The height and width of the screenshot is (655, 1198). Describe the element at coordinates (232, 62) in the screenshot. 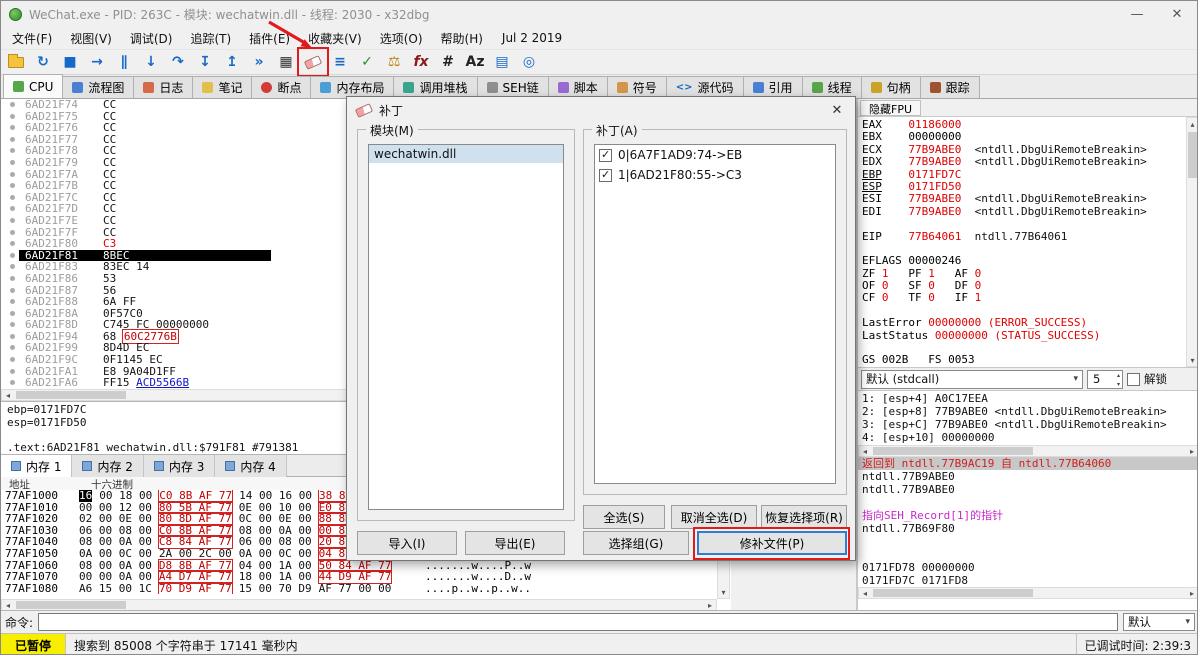

I see `step-out-button: ↥` at that location.